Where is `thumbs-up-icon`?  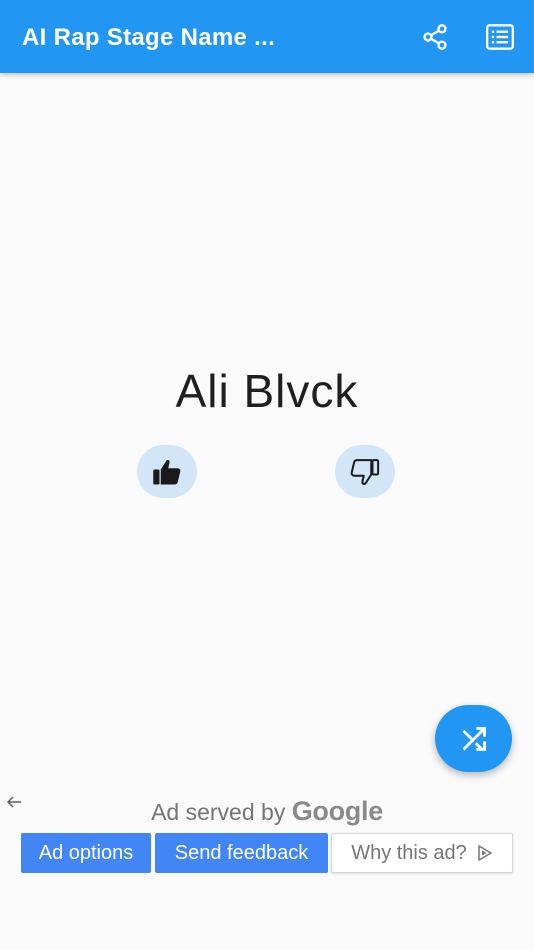 thumbs-up-icon is located at coordinates (167, 471).